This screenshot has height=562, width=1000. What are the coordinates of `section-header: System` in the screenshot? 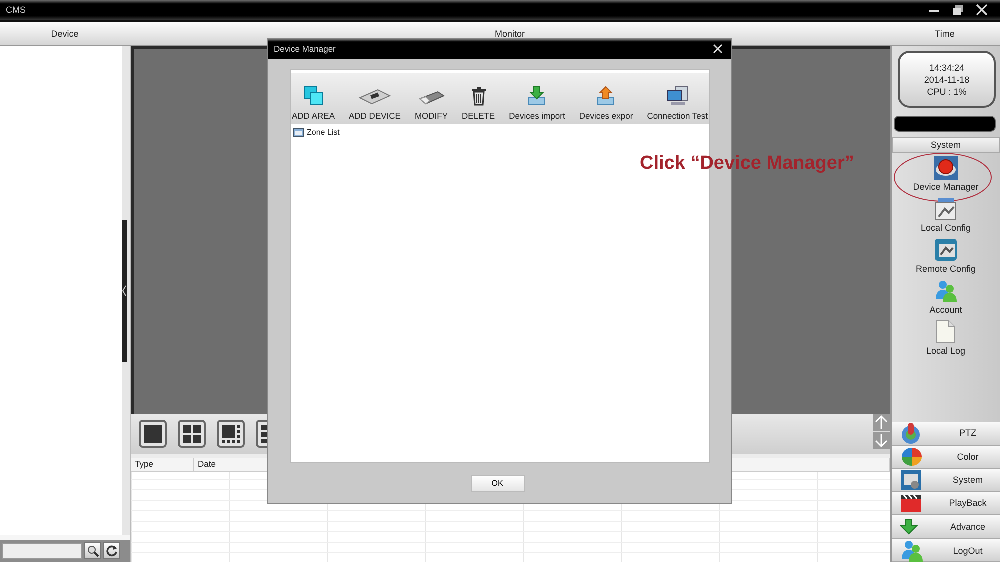 It's located at (946, 145).